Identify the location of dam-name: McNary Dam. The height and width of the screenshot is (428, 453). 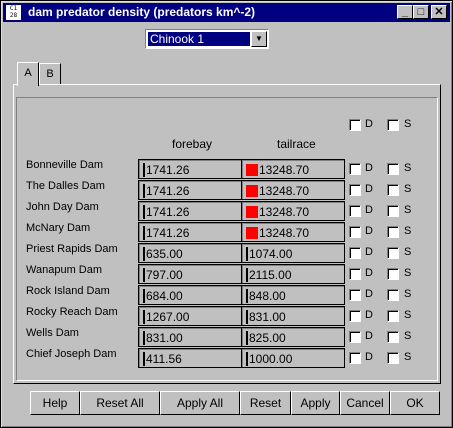
(58, 228).